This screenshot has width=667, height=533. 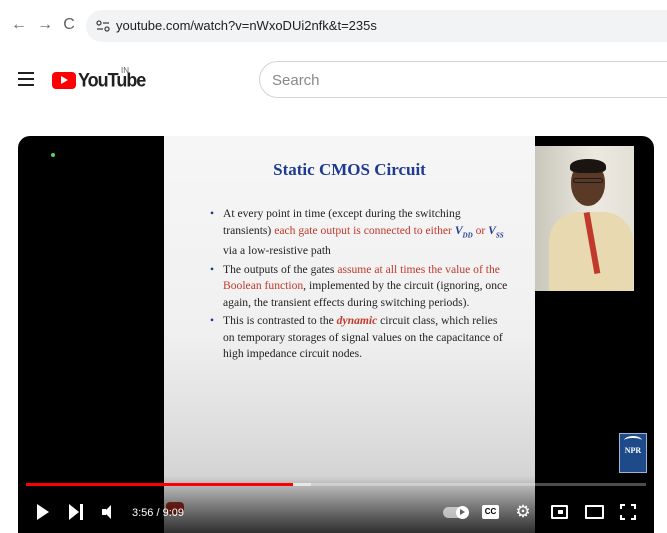 I want to click on next-icon, so click(x=76, y=512).